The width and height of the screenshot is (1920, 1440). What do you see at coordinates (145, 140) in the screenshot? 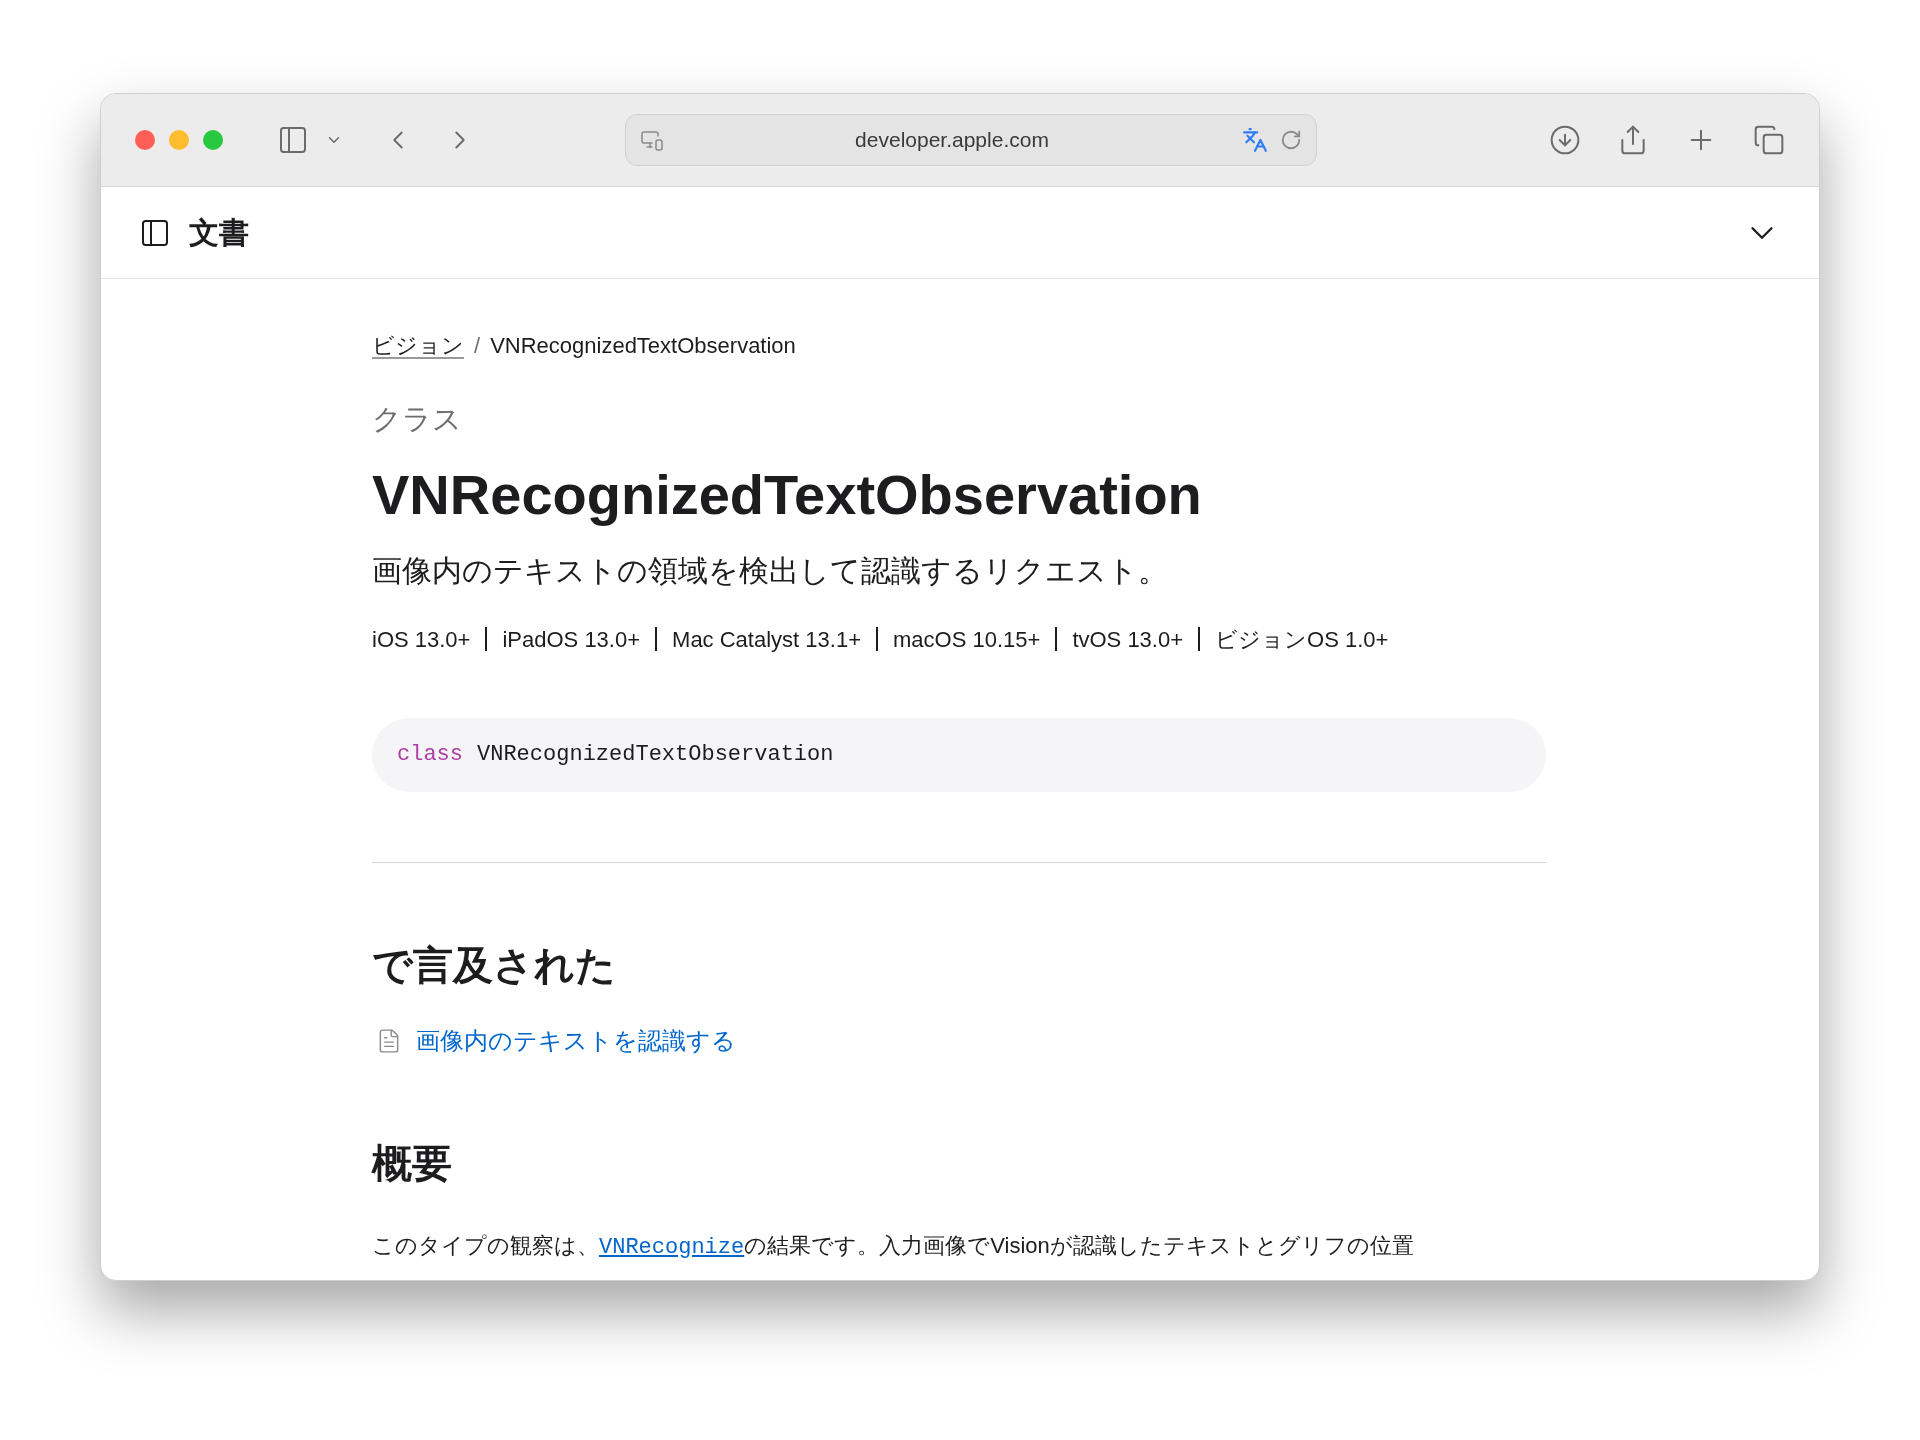
I see `close-button` at bounding box center [145, 140].